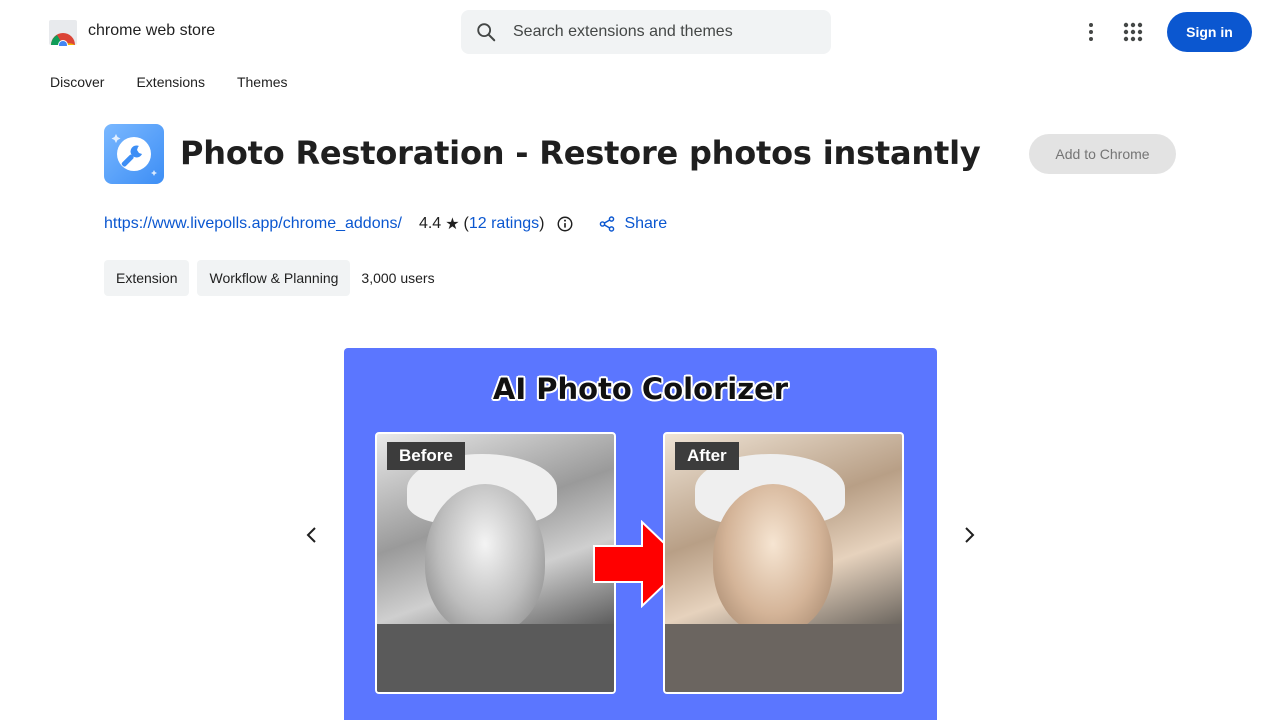 The image size is (1280, 720). I want to click on rating-summary: 4.4 ★ (12 ratings), so click(482, 224).